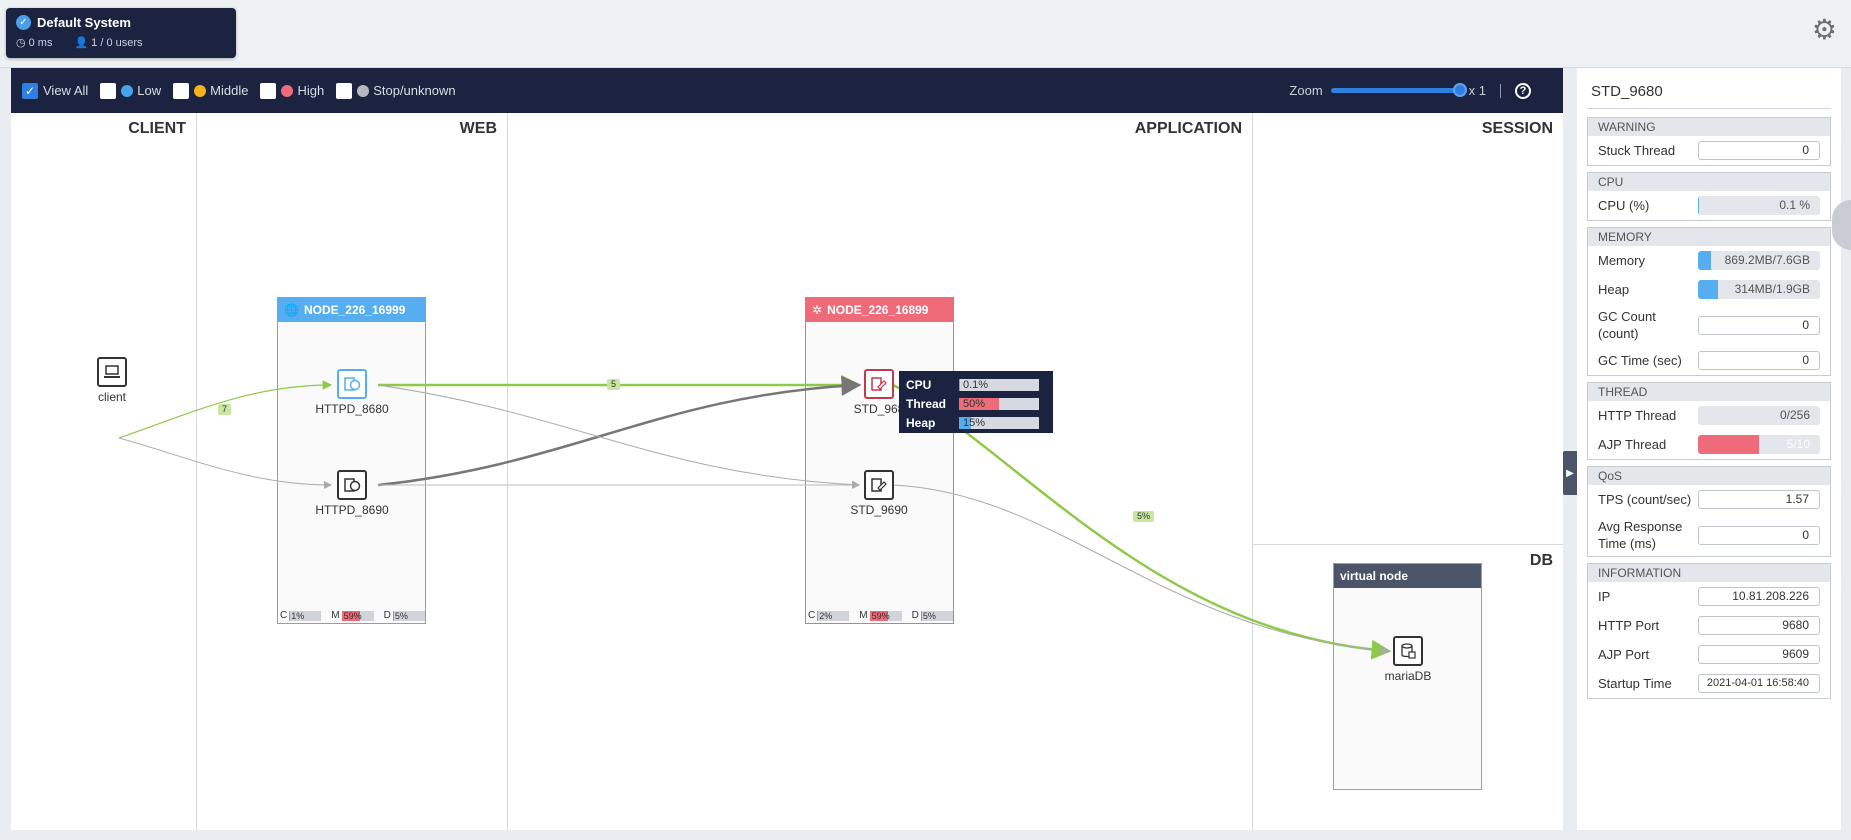 The image size is (1851, 840). I want to click on tooltip-cpu-bar: 0.1%, so click(999, 384).